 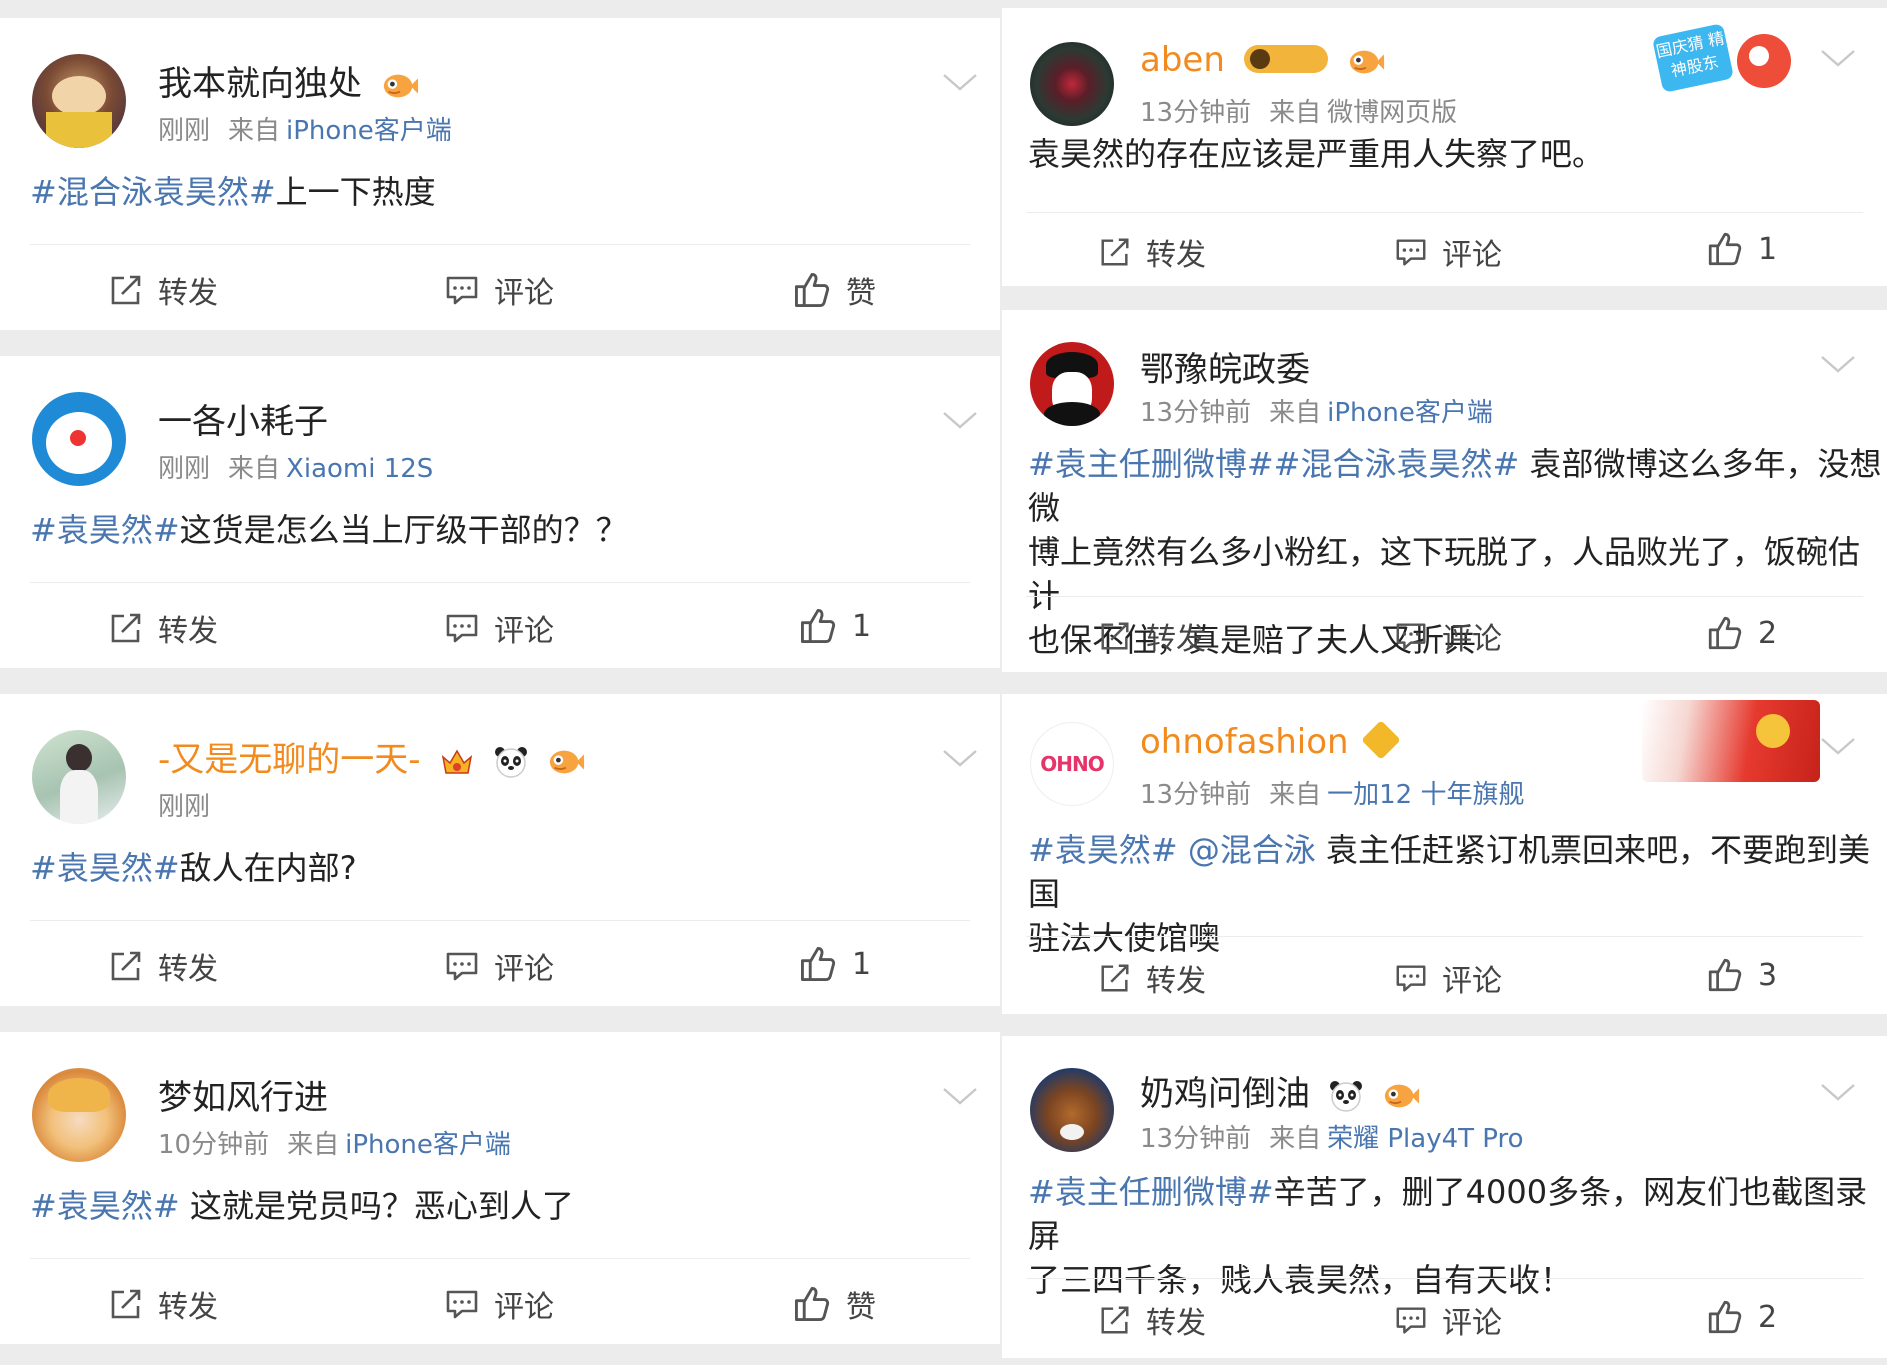 What do you see at coordinates (1741, 975) in the screenshot?
I see `like-button: 3` at bounding box center [1741, 975].